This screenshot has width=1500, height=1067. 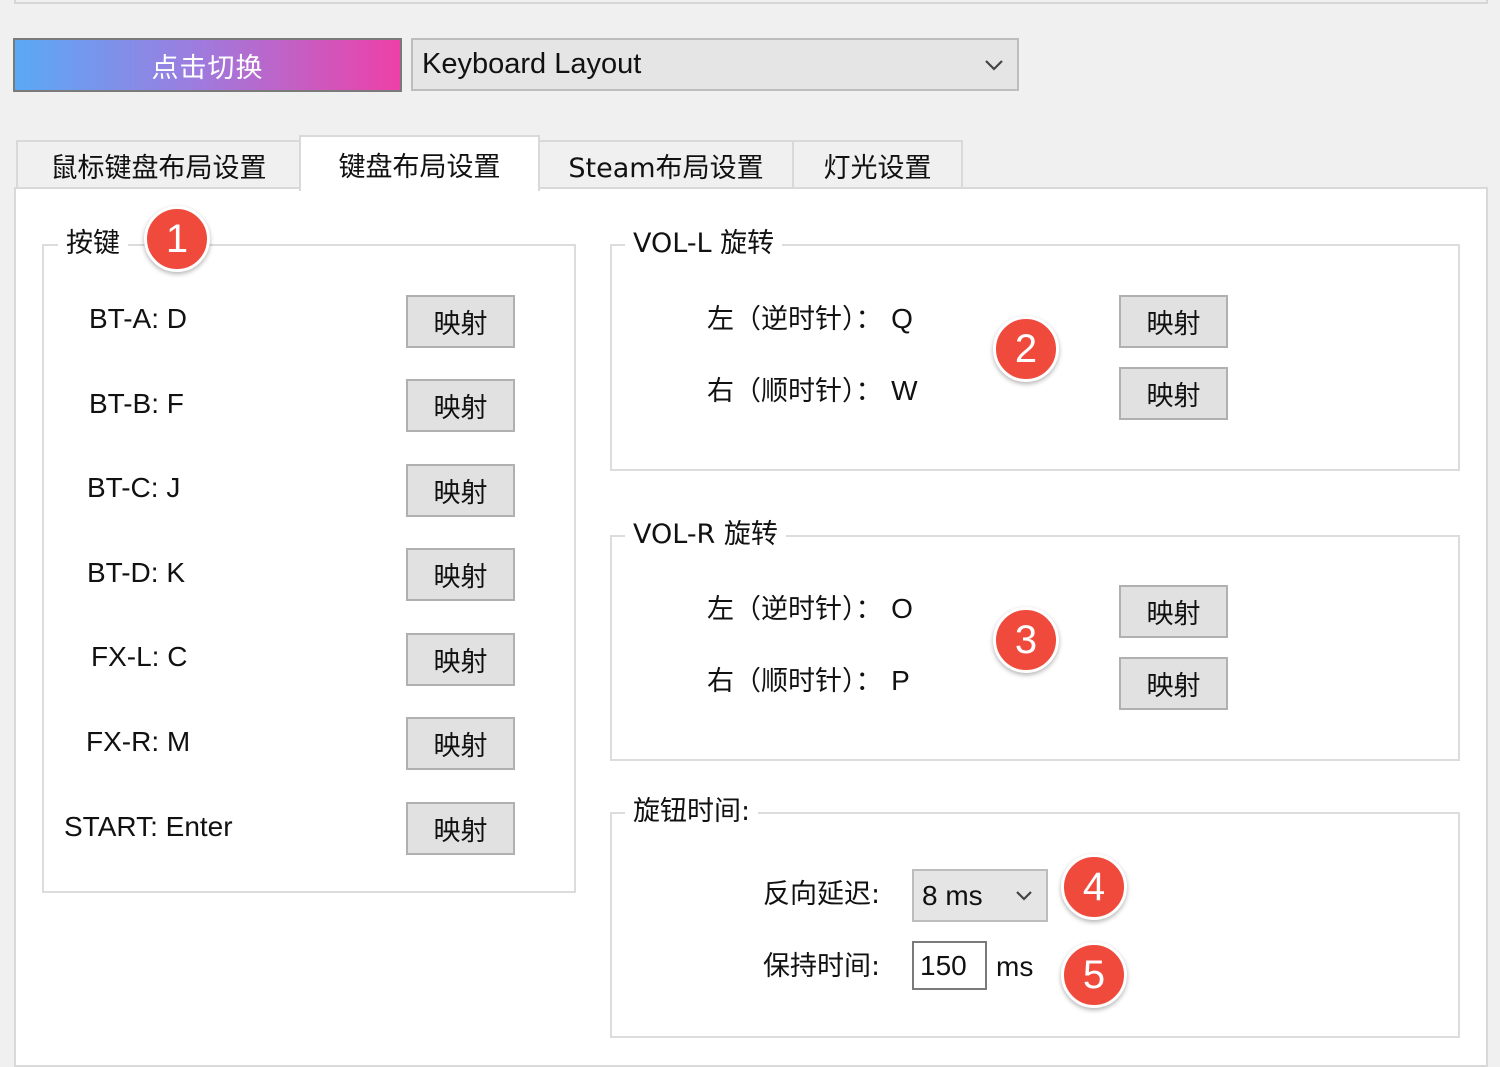 What do you see at coordinates (1173, 321) in the screenshot?
I see `map-button-vol-l-left: 映射` at bounding box center [1173, 321].